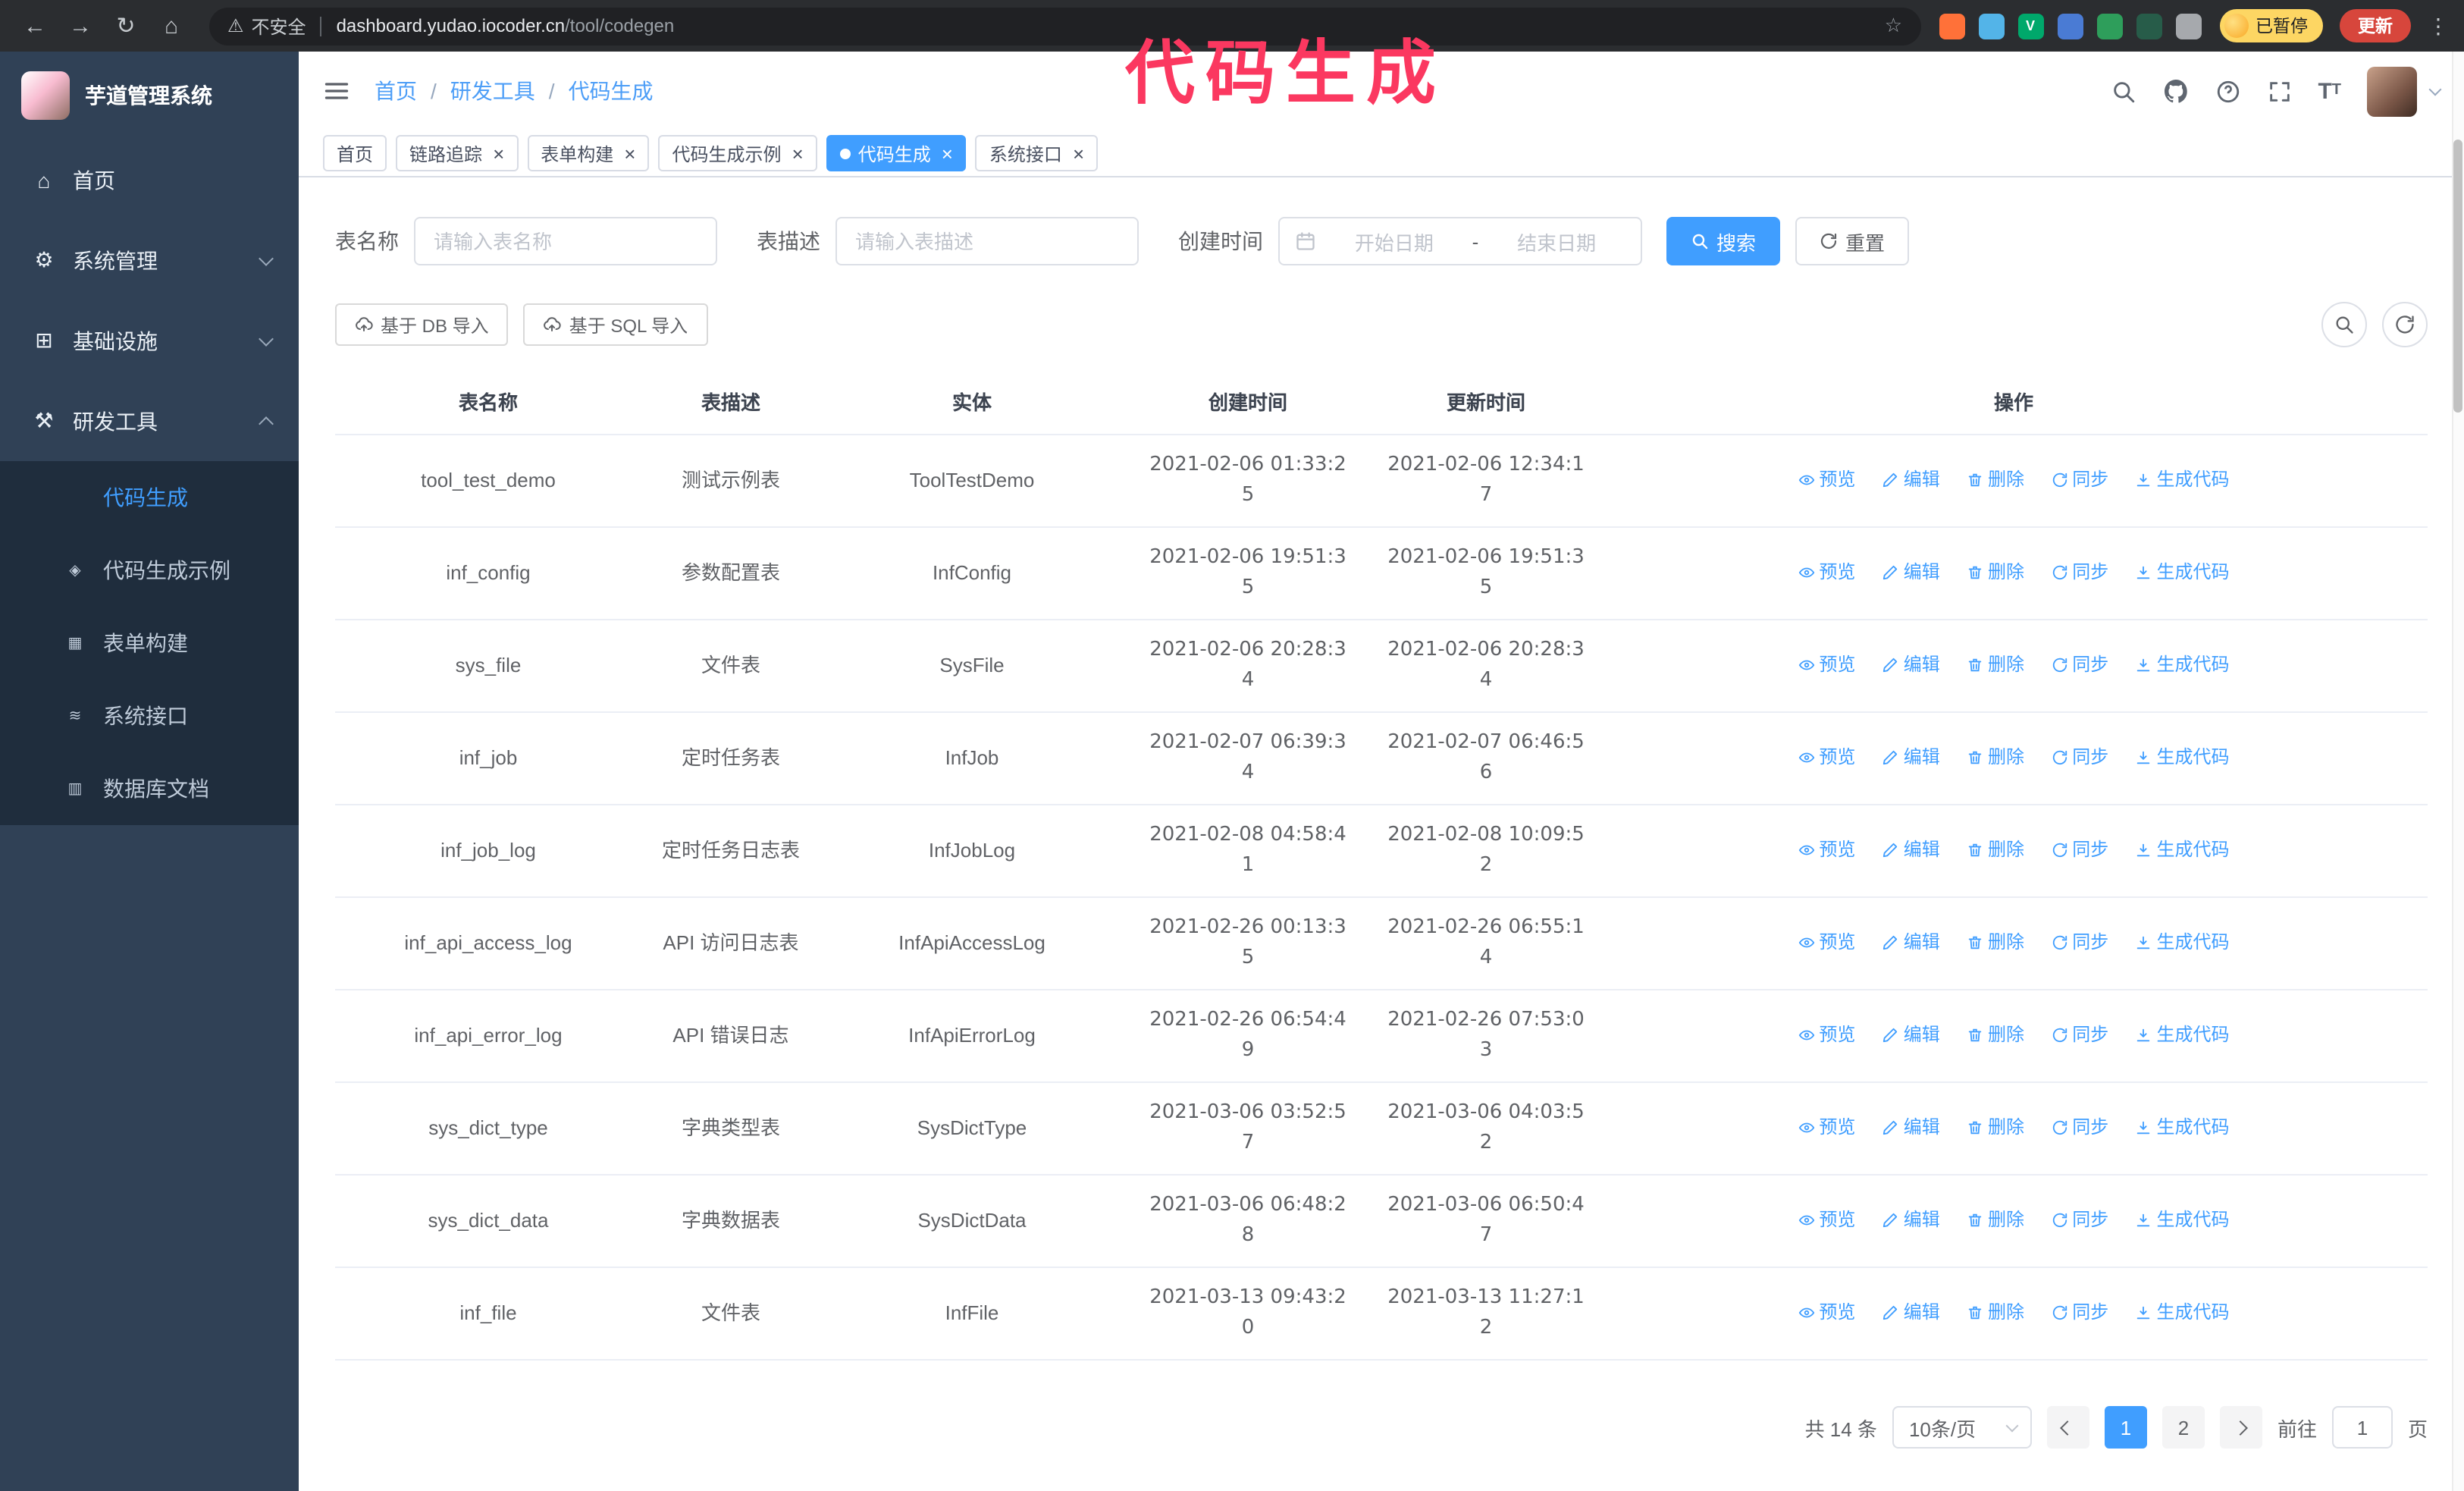 The image size is (2464, 1491). Describe the element at coordinates (2458, 276) in the screenshot. I see `scrollbar-thumb` at that location.